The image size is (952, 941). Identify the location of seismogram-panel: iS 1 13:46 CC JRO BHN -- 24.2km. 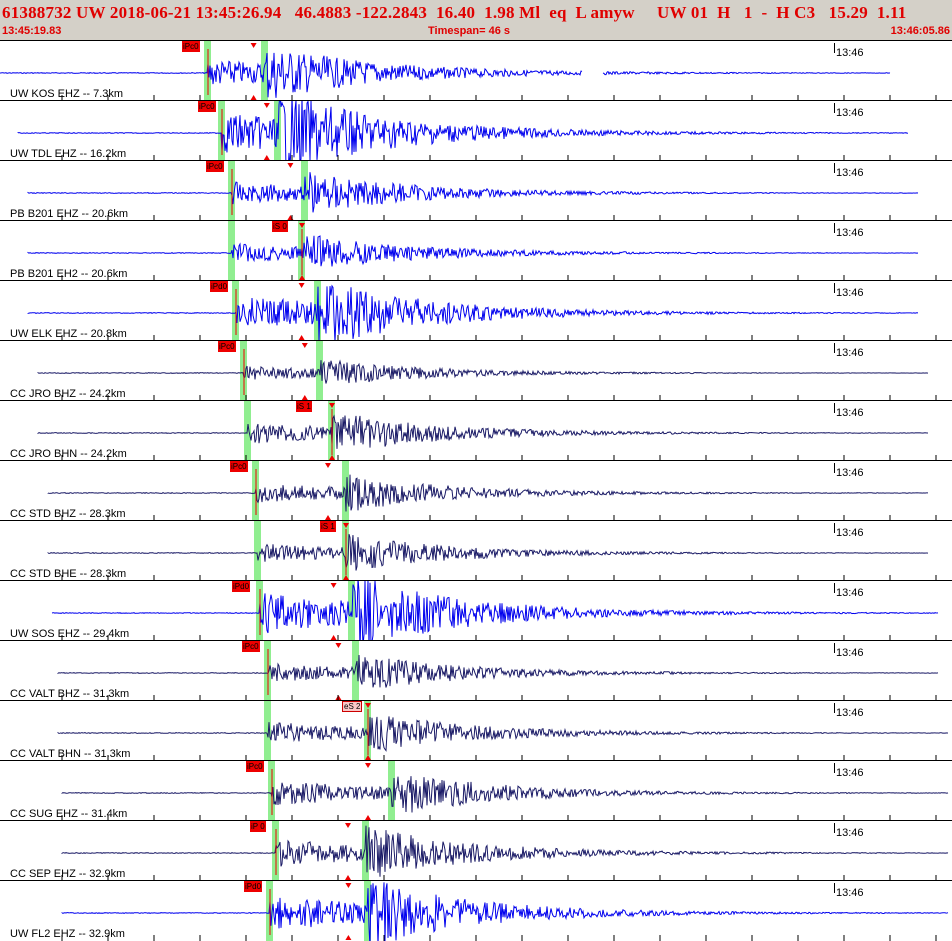
(476, 430).